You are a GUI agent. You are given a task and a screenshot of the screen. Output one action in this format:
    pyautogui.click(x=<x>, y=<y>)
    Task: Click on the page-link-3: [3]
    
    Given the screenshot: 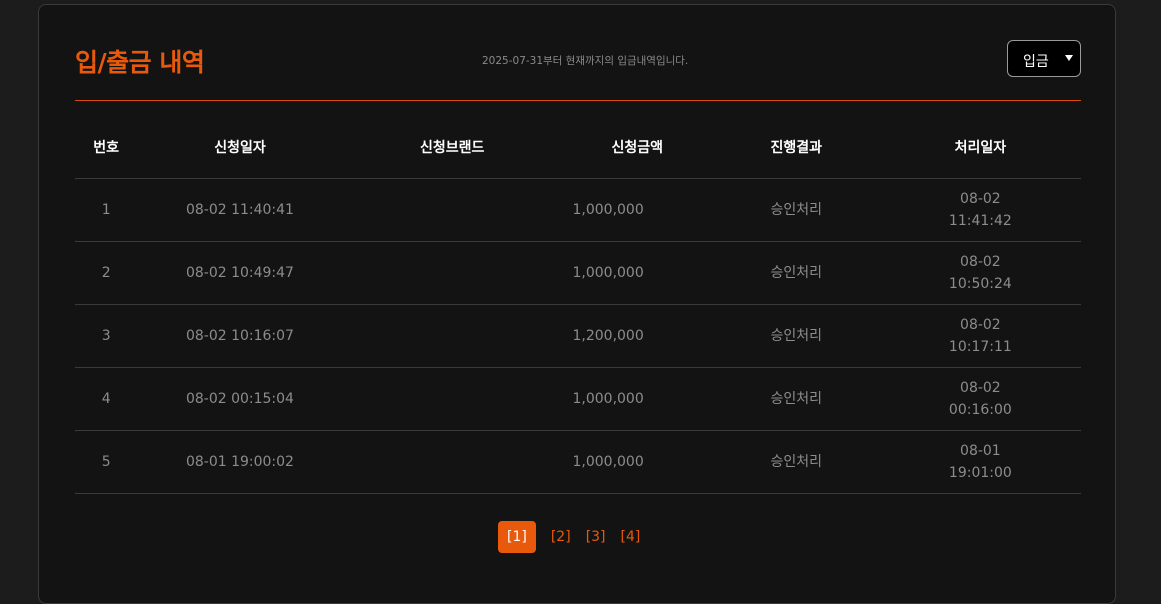 What is the action you would take?
    pyautogui.click(x=596, y=537)
    